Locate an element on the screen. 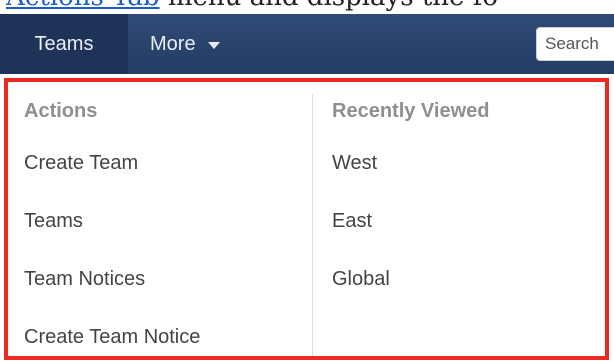 The height and width of the screenshot is (362, 614). nav-more-menu: More is located at coordinates (185, 44).